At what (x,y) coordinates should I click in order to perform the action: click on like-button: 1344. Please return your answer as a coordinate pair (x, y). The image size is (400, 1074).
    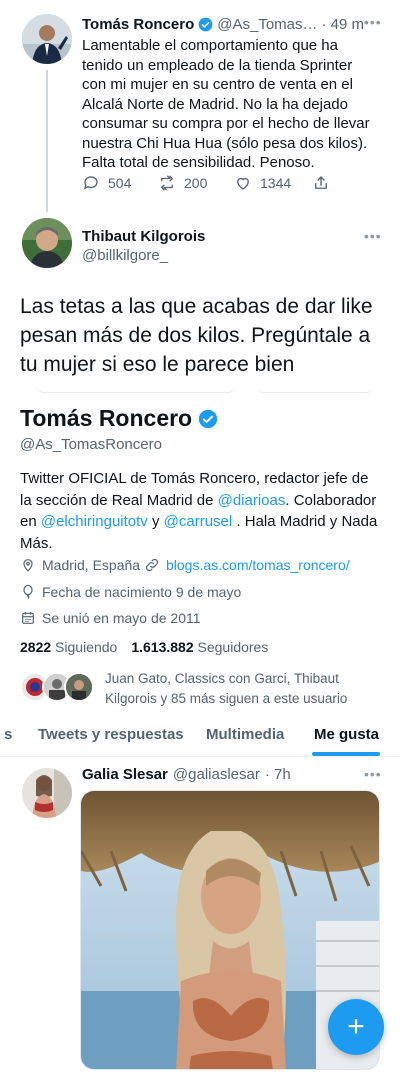
    Looking at the image, I should click on (262, 183).